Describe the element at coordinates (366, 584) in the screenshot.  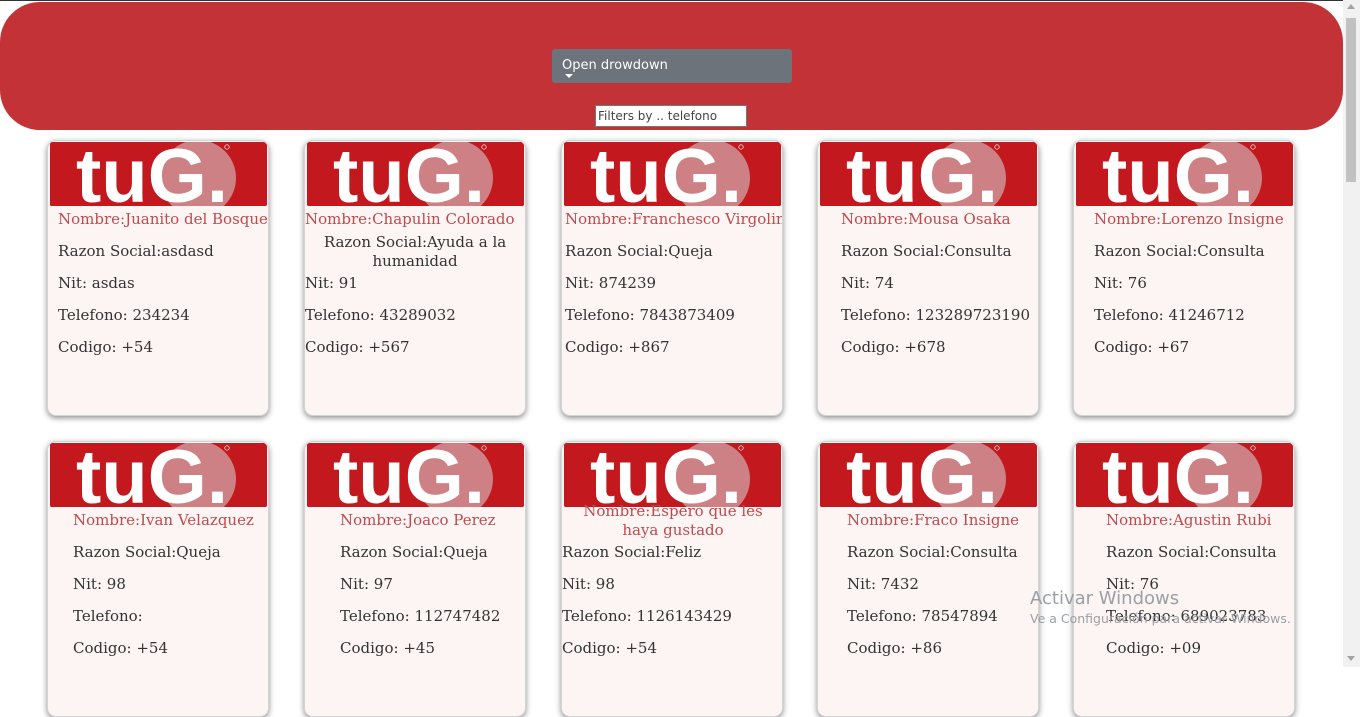
I see `card-nit: Nit: 97` at that location.